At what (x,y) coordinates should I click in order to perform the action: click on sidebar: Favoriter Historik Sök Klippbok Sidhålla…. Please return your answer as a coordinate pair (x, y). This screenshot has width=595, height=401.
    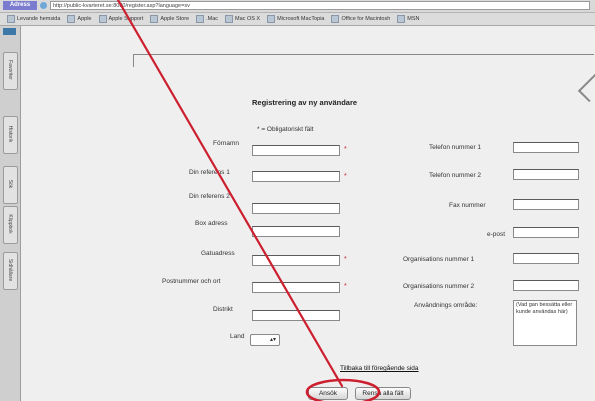
    Looking at the image, I should click on (10, 213).